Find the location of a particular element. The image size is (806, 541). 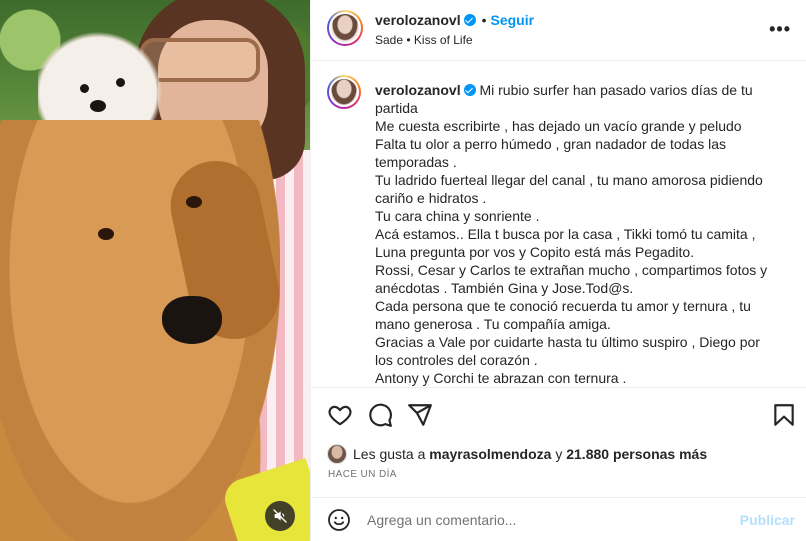

audio-track-link: Sade • Kiss of Life is located at coordinates (424, 40).